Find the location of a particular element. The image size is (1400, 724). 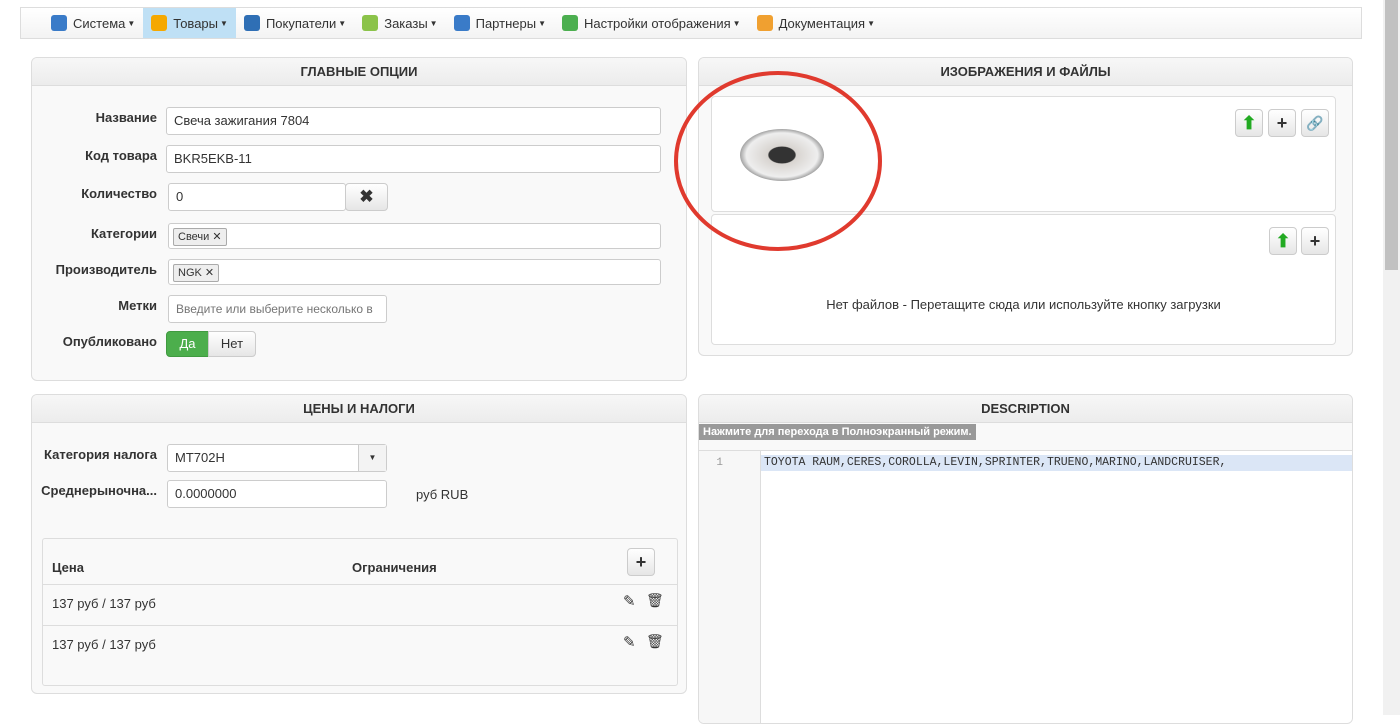

scrollbar-thumb is located at coordinates (1391, 135).